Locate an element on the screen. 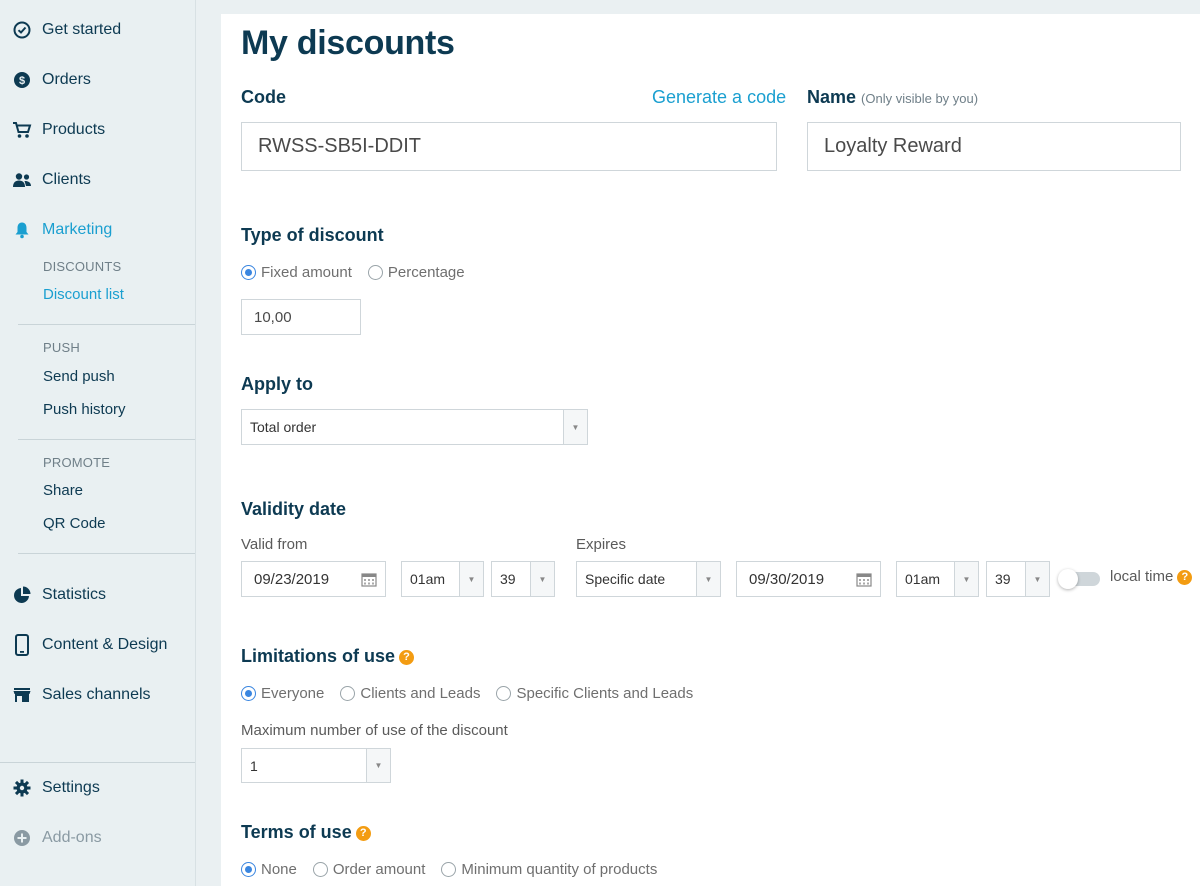  nav-label: Content & Design is located at coordinates (105, 644).